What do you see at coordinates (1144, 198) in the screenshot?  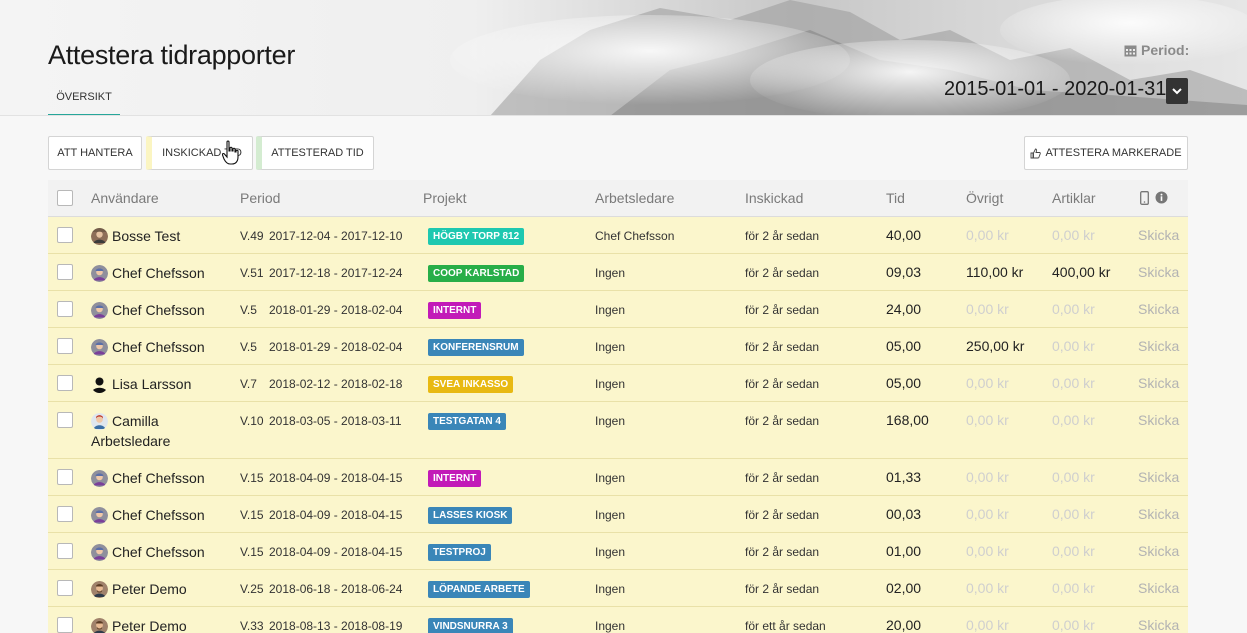 I see `phone-icon` at bounding box center [1144, 198].